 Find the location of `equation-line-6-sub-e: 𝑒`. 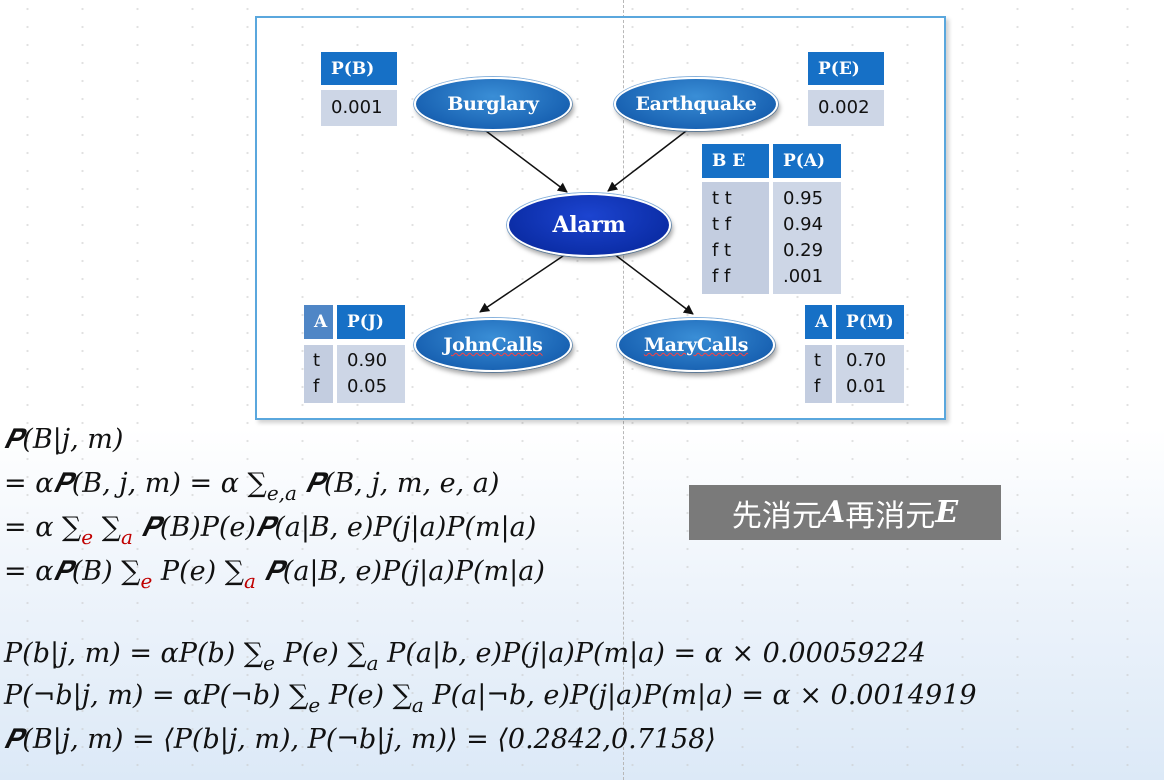

equation-line-6-sub-e: 𝑒 is located at coordinates (314, 705).